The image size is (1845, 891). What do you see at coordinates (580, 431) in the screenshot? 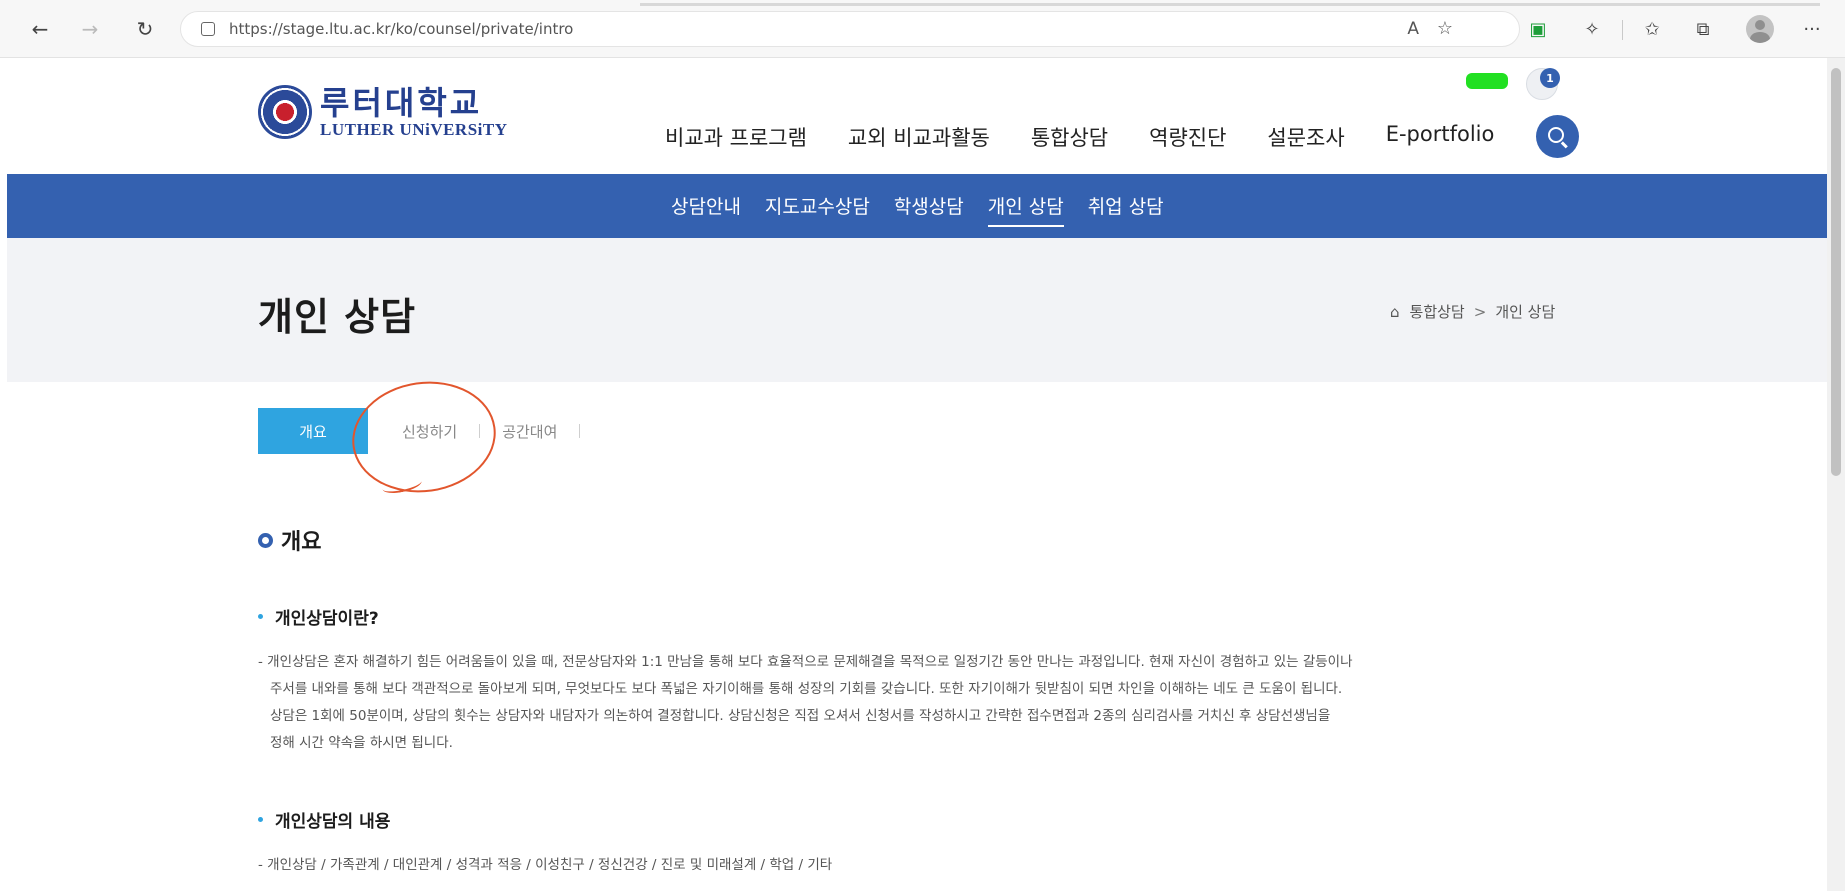
I see `tab-divider` at bounding box center [580, 431].